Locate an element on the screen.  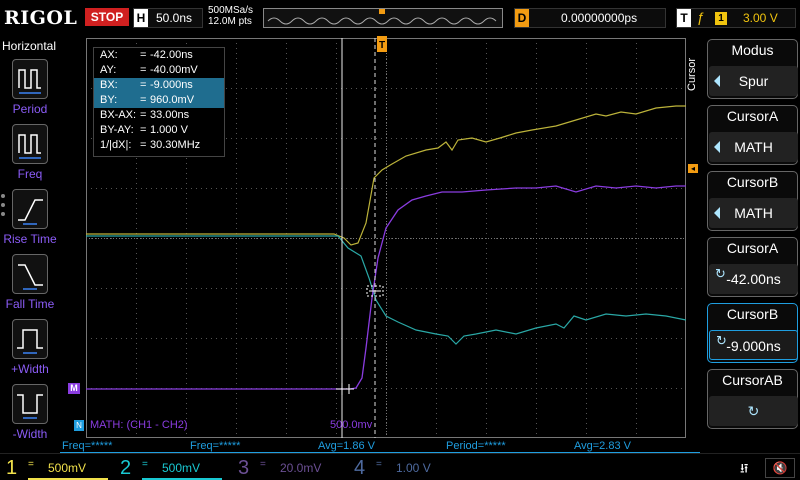
math-scale-label: 500.0mv is located at coordinates (351, 425).